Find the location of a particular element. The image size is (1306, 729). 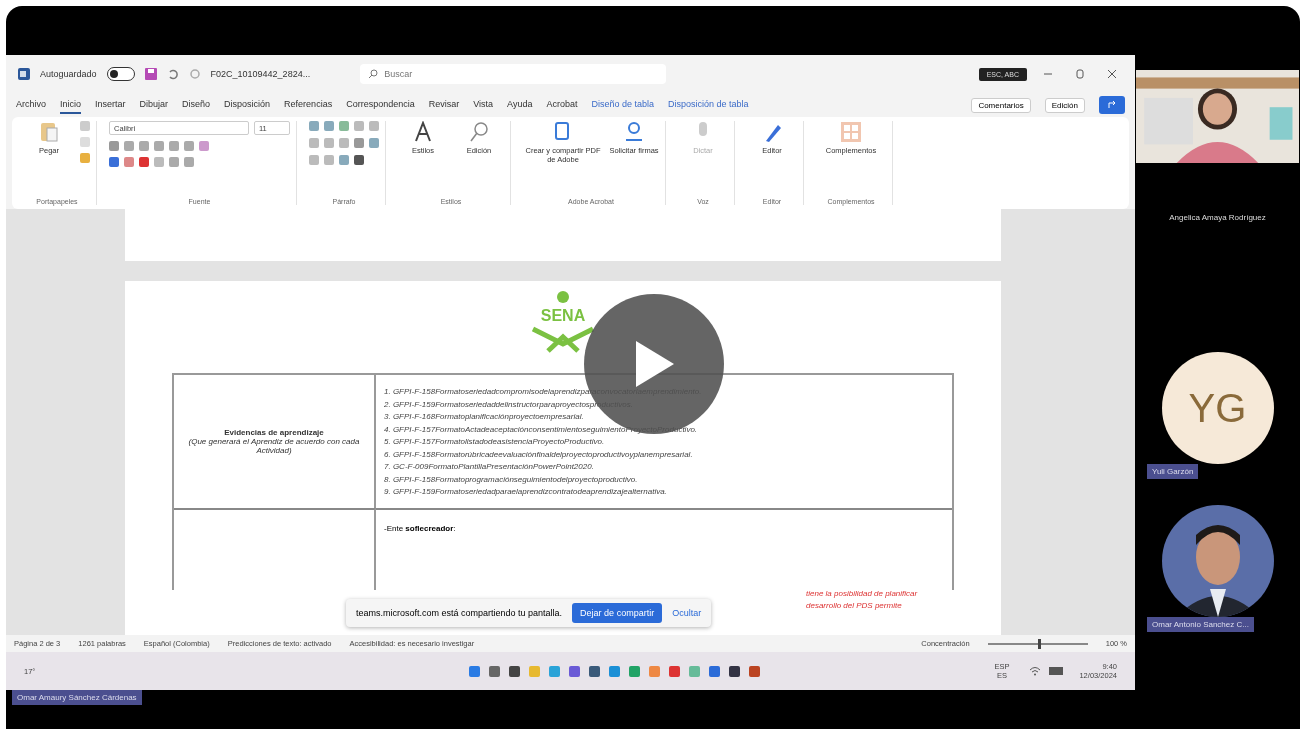

clipboard-icon is located at coordinates (49, 132).